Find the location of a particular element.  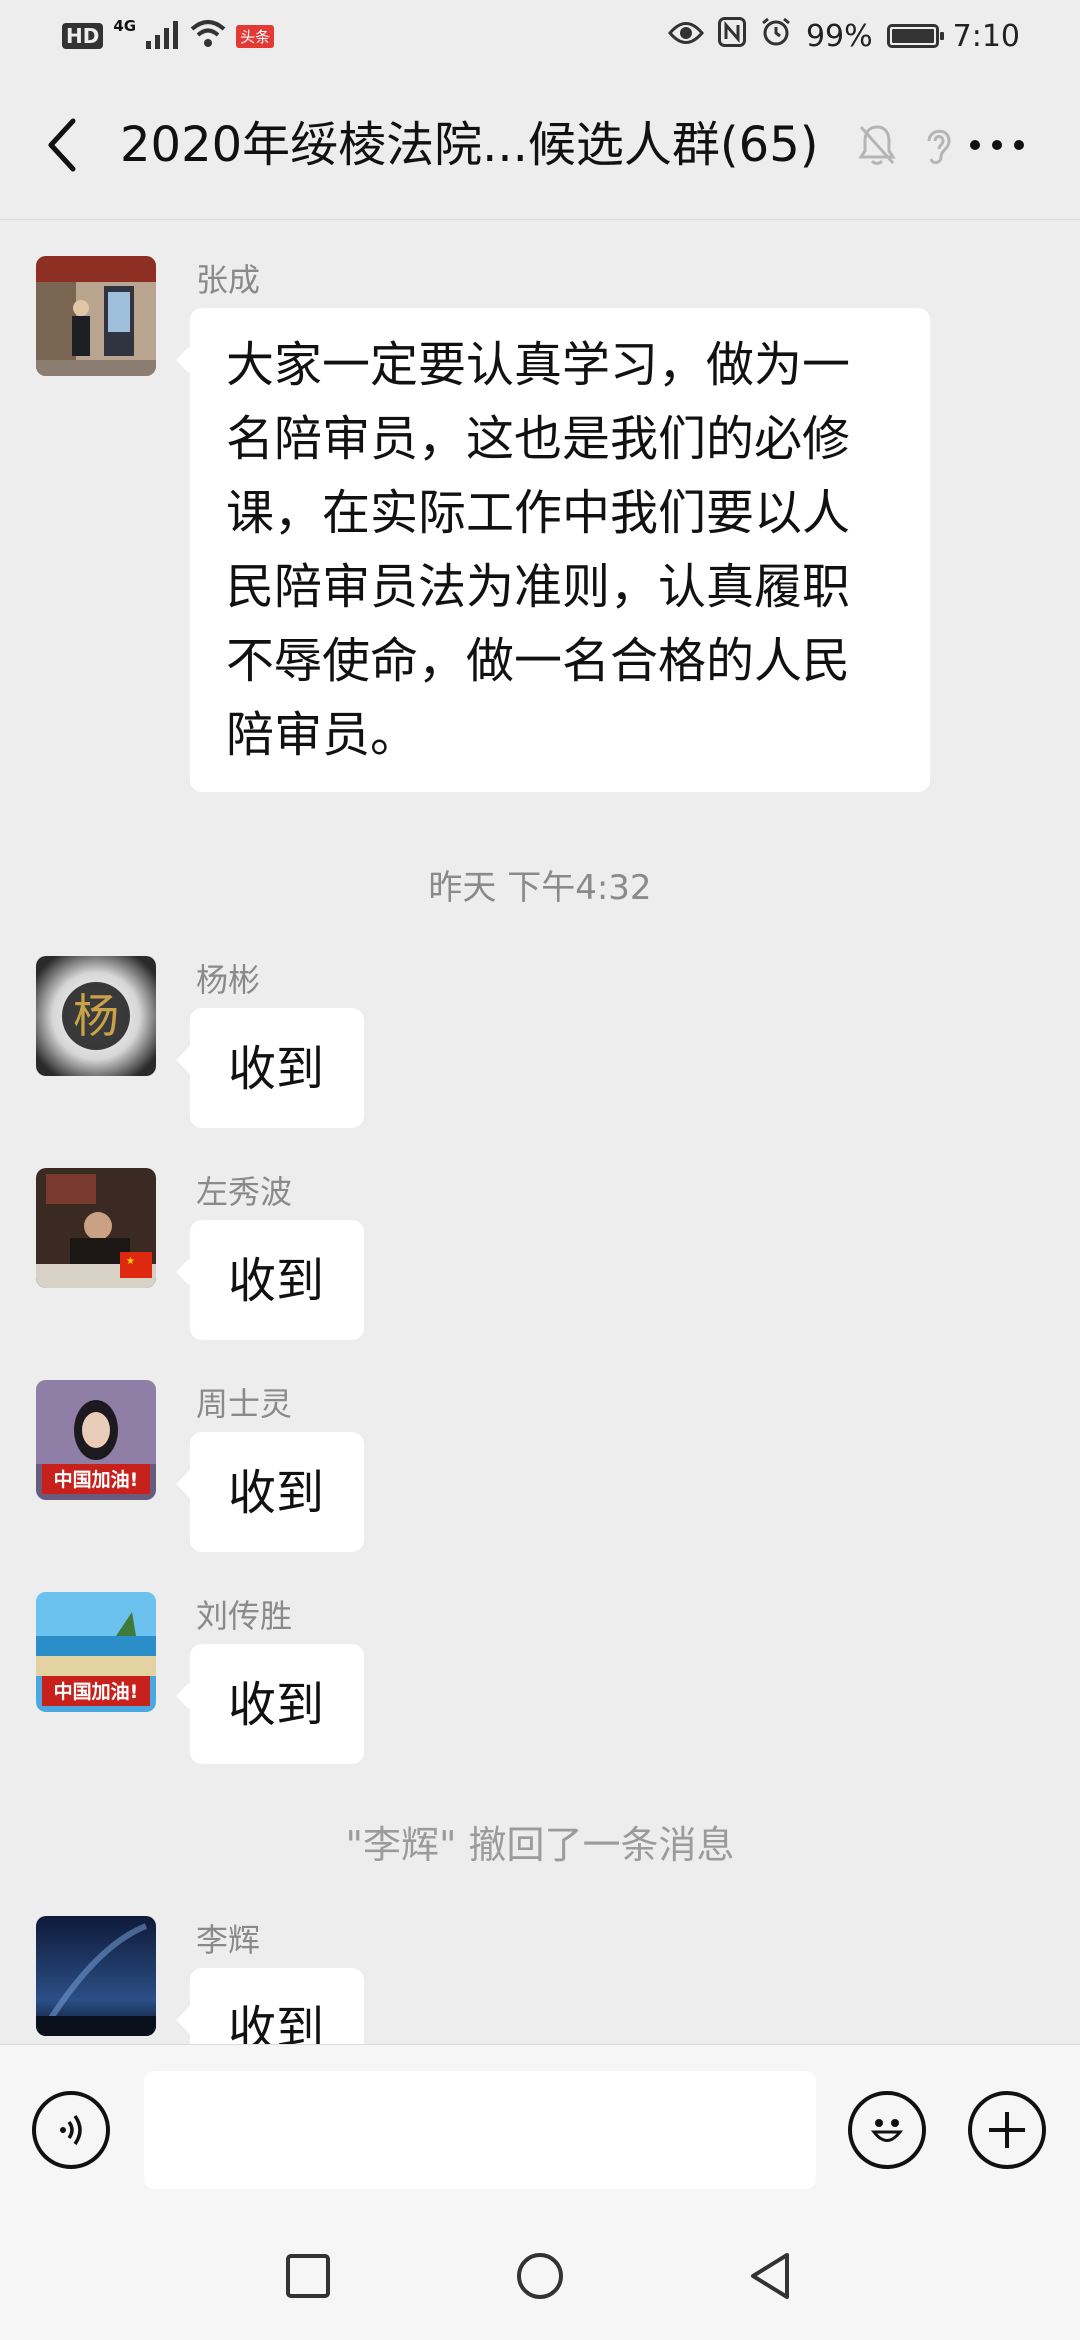

message-text-line: 名陪审员，这也是我们的必修 is located at coordinates (538, 439).